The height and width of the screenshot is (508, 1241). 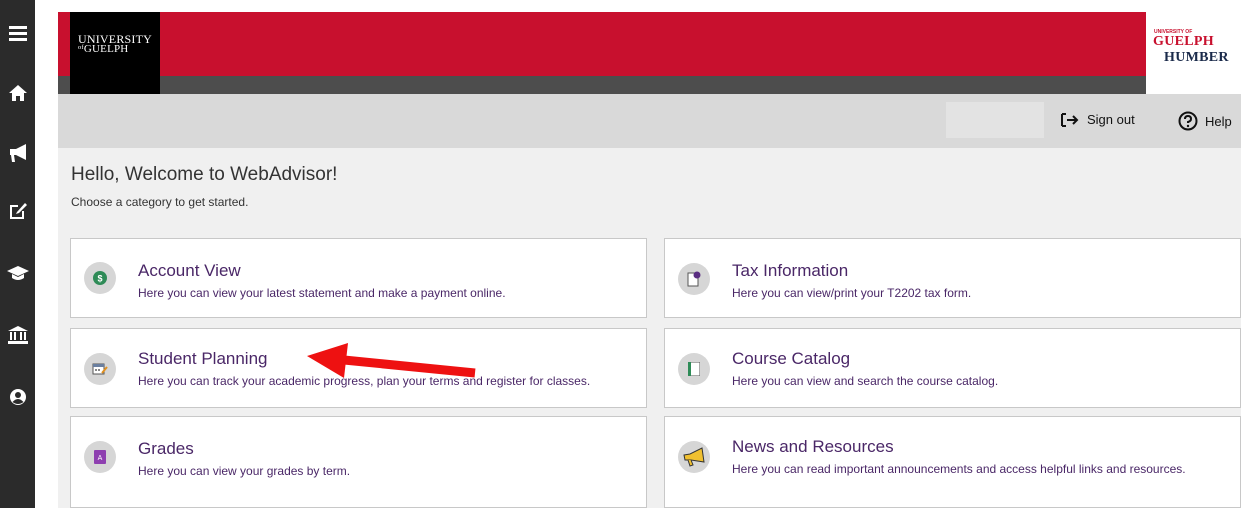 What do you see at coordinates (995, 120) in the screenshot?
I see `user-name-area` at bounding box center [995, 120].